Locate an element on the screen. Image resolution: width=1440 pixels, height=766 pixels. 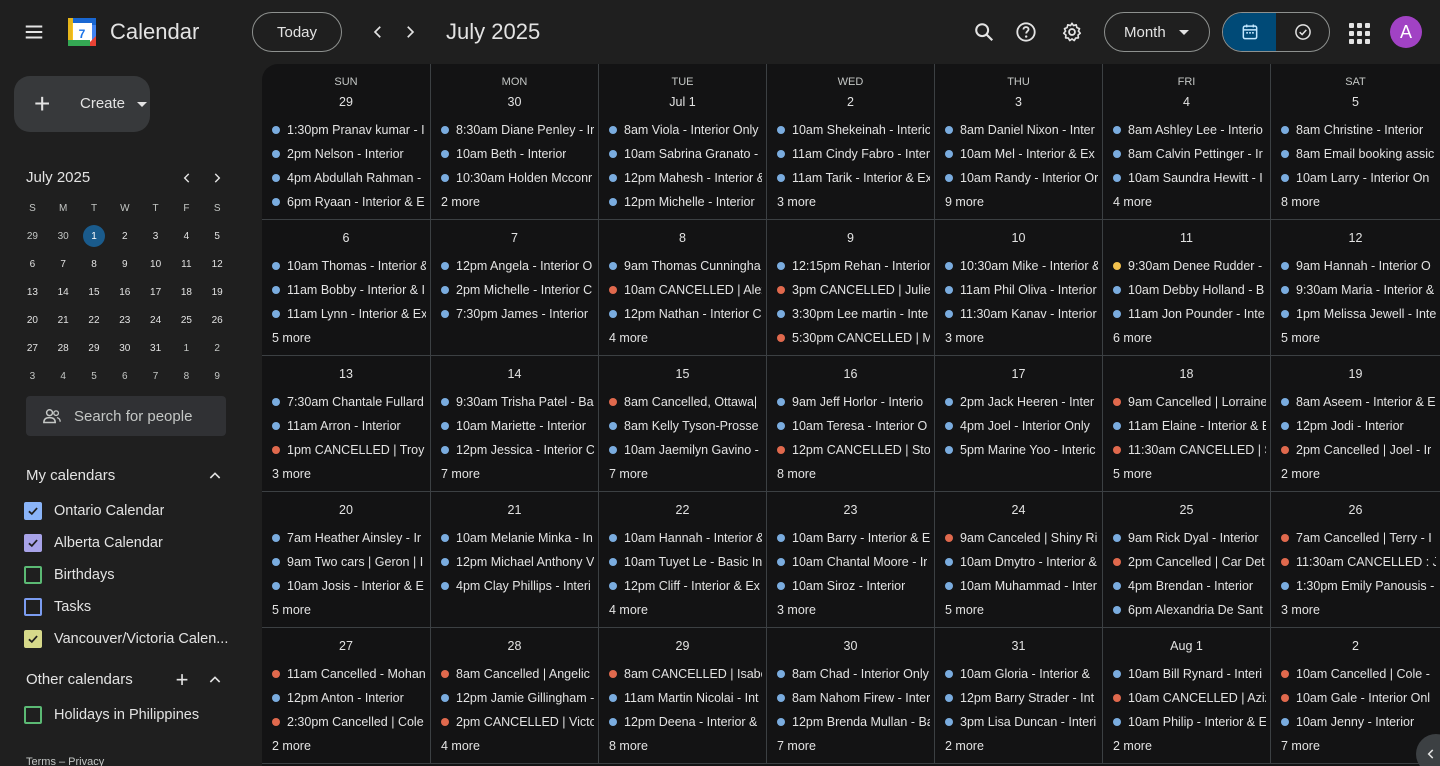
event-chip: 10am Larry - Interior On is located at coordinates (1357, 178).